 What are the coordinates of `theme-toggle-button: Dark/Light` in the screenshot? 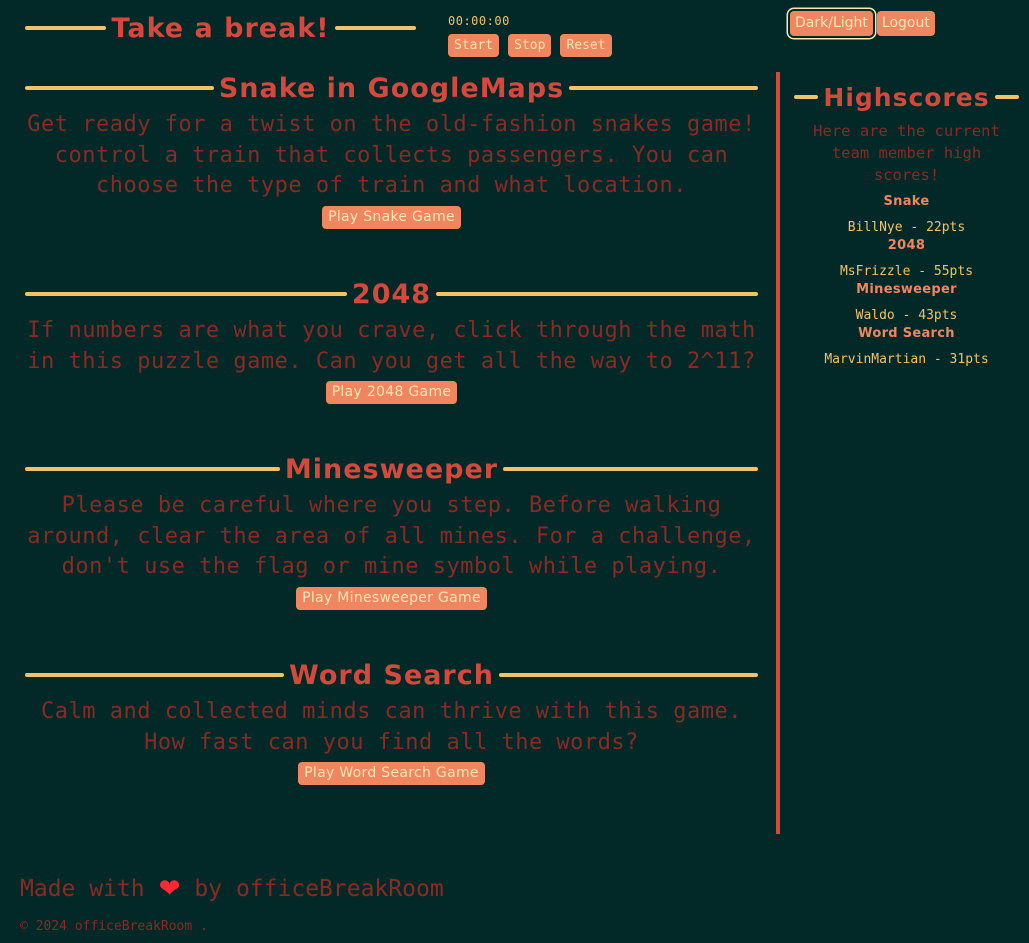 It's located at (831, 23).